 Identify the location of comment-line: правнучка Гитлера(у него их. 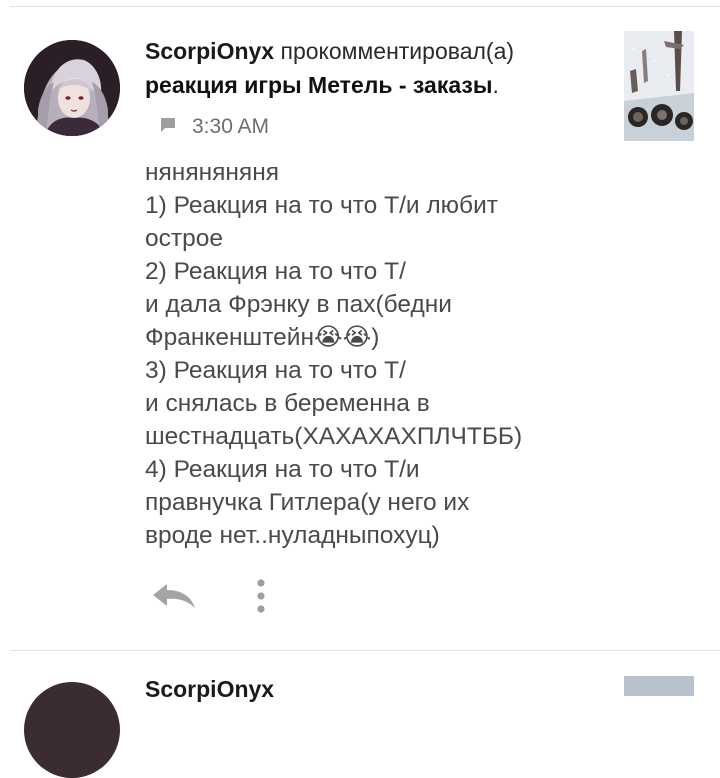
(307, 502).